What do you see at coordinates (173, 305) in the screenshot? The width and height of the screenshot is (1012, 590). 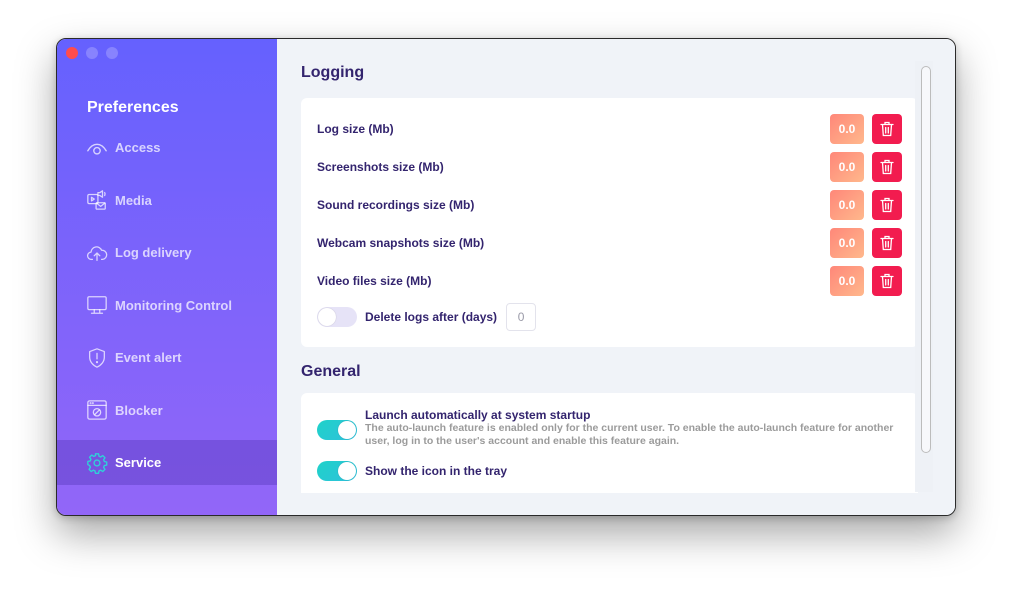 I see `sidebar-item-label: Monitoring Control` at bounding box center [173, 305].